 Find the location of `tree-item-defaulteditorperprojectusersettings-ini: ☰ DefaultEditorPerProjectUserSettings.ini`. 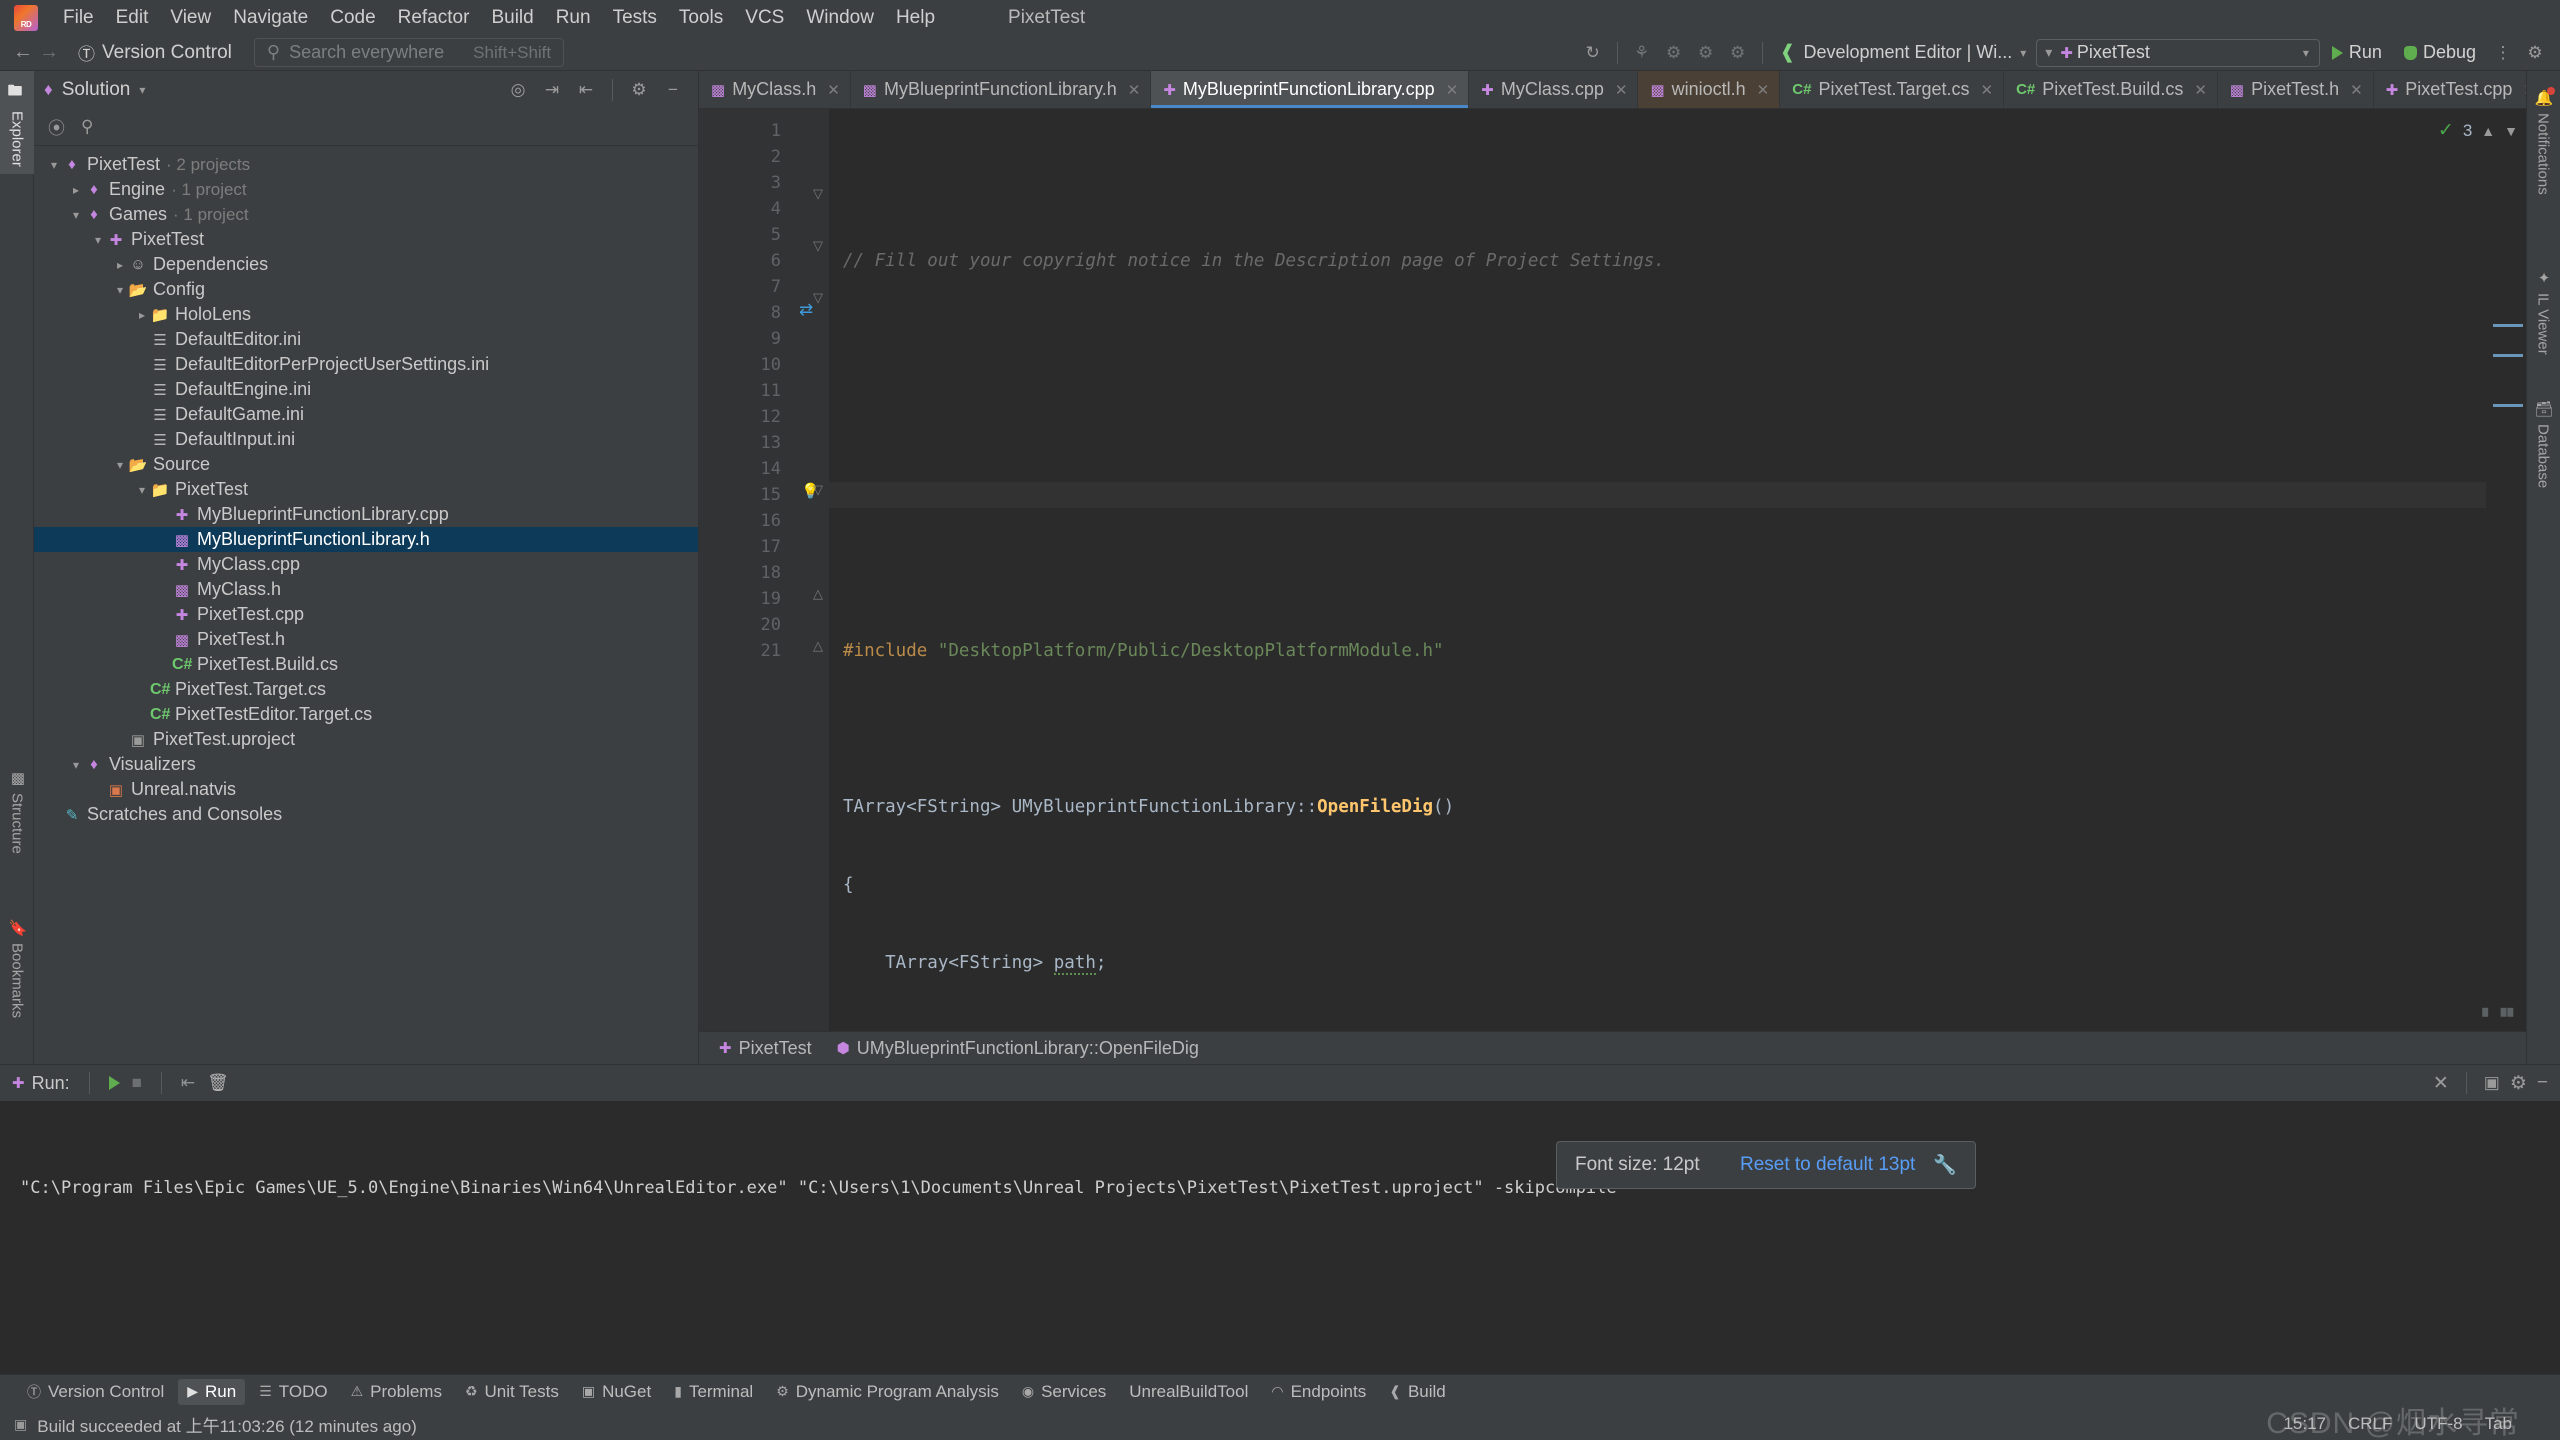

tree-item-defaulteditorperprojectusersettings-ini: ☰ DefaultEditorPerProjectUserSettings.ini is located at coordinates (366, 364).